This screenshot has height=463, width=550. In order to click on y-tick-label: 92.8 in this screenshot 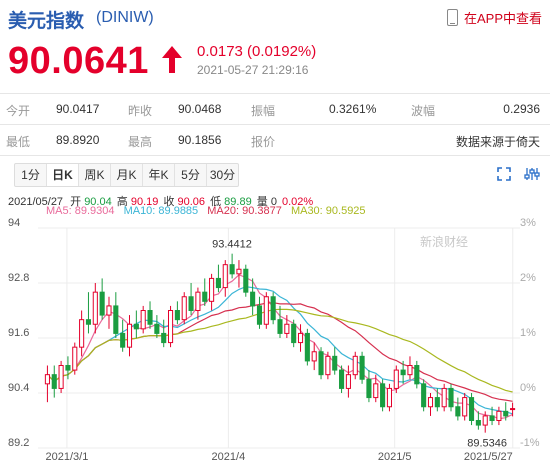, I will do `click(18, 278)`.